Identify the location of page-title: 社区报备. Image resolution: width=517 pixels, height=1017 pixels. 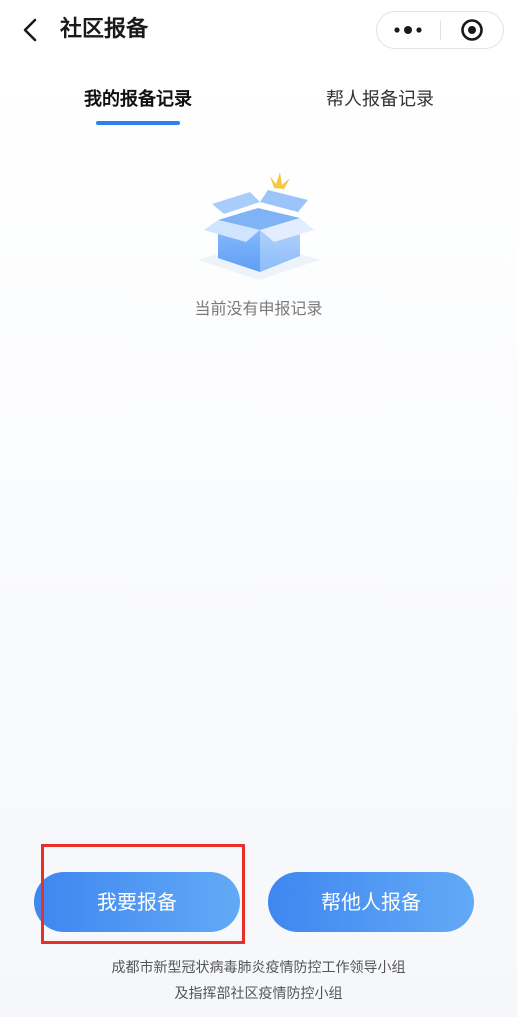
(104, 29).